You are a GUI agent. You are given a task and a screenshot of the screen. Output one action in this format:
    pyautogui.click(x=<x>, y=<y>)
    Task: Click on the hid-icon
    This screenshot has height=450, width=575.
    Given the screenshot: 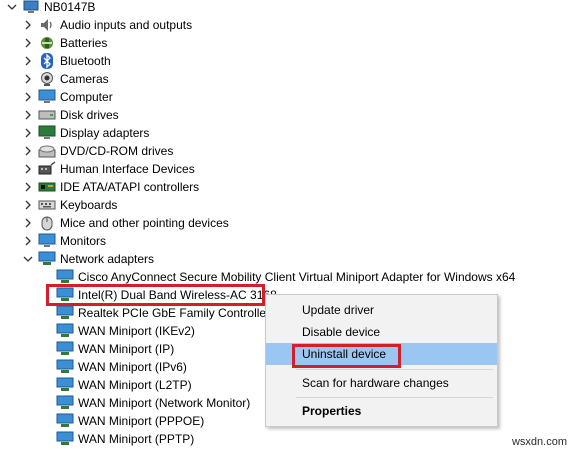 What is the action you would take?
    pyautogui.click(x=47, y=169)
    